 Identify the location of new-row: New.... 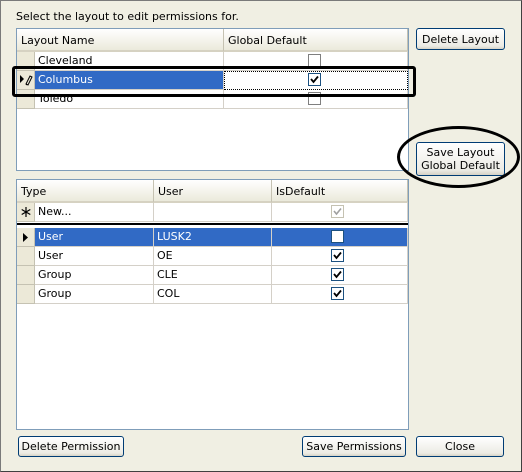
(212, 212).